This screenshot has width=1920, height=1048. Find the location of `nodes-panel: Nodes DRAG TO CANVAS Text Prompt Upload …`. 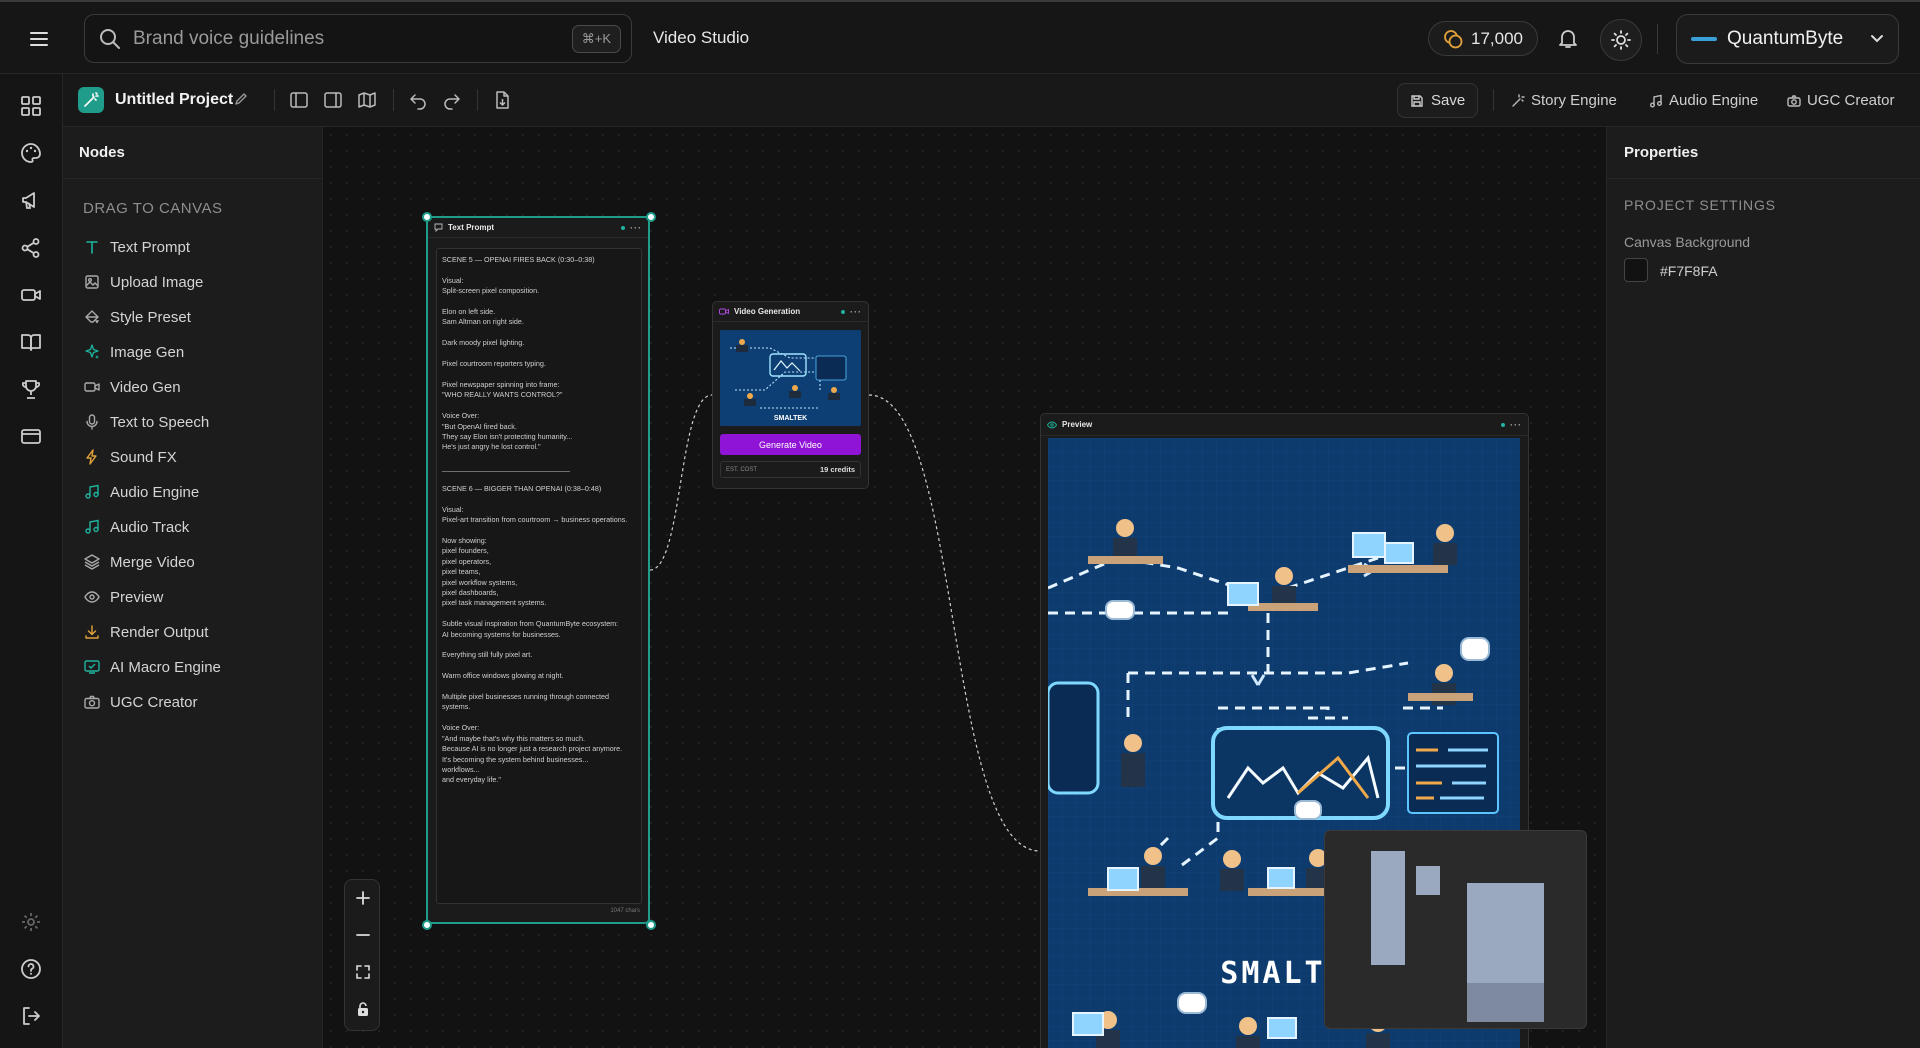

nodes-panel: Nodes DRAG TO CANVAS Text Prompt Upload … is located at coordinates (193, 587).